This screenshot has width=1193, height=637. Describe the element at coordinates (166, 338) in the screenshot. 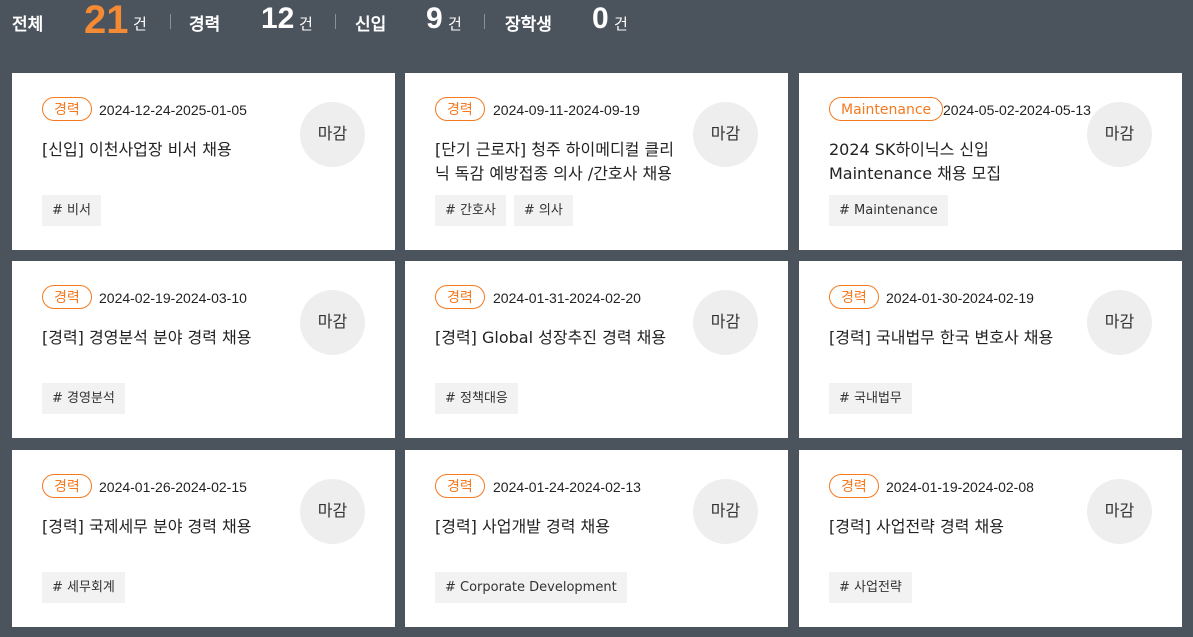

I see `job-title: [경력] 경영분석 분야 경력 채용` at that location.